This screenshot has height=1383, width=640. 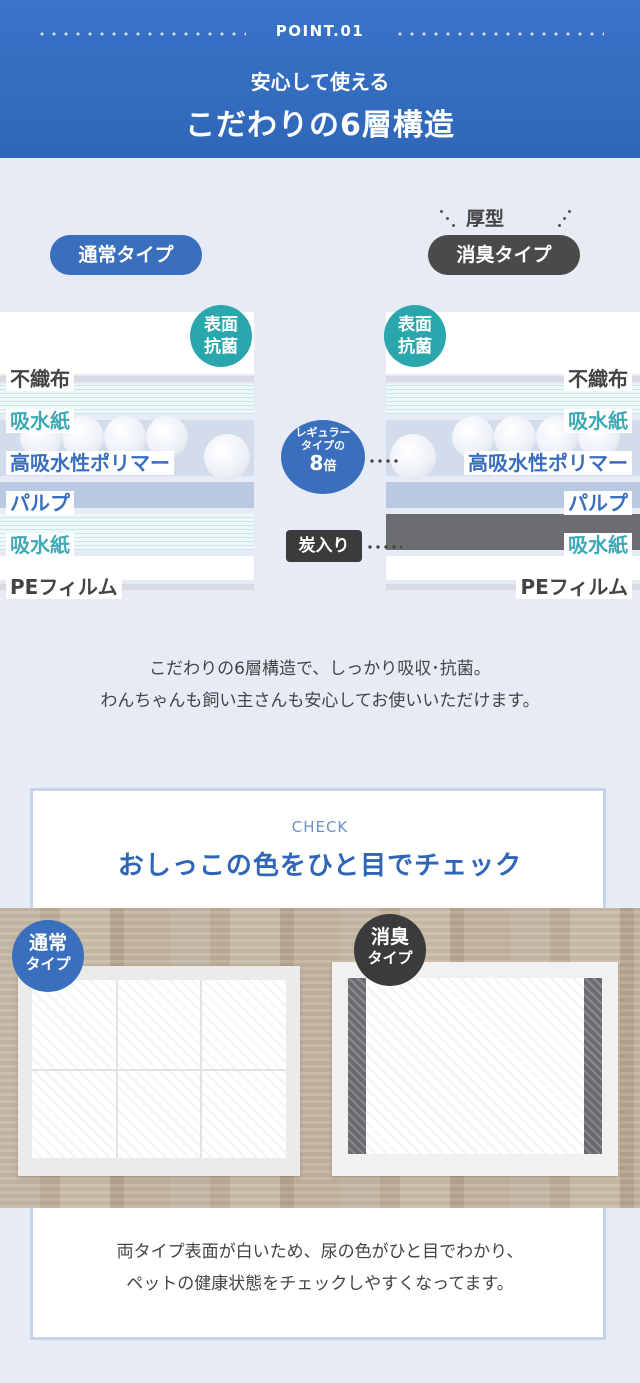 What do you see at coordinates (593, 1066) in the screenshot?
I see `carbon-strip-right` at bounding box center [593, 1066].